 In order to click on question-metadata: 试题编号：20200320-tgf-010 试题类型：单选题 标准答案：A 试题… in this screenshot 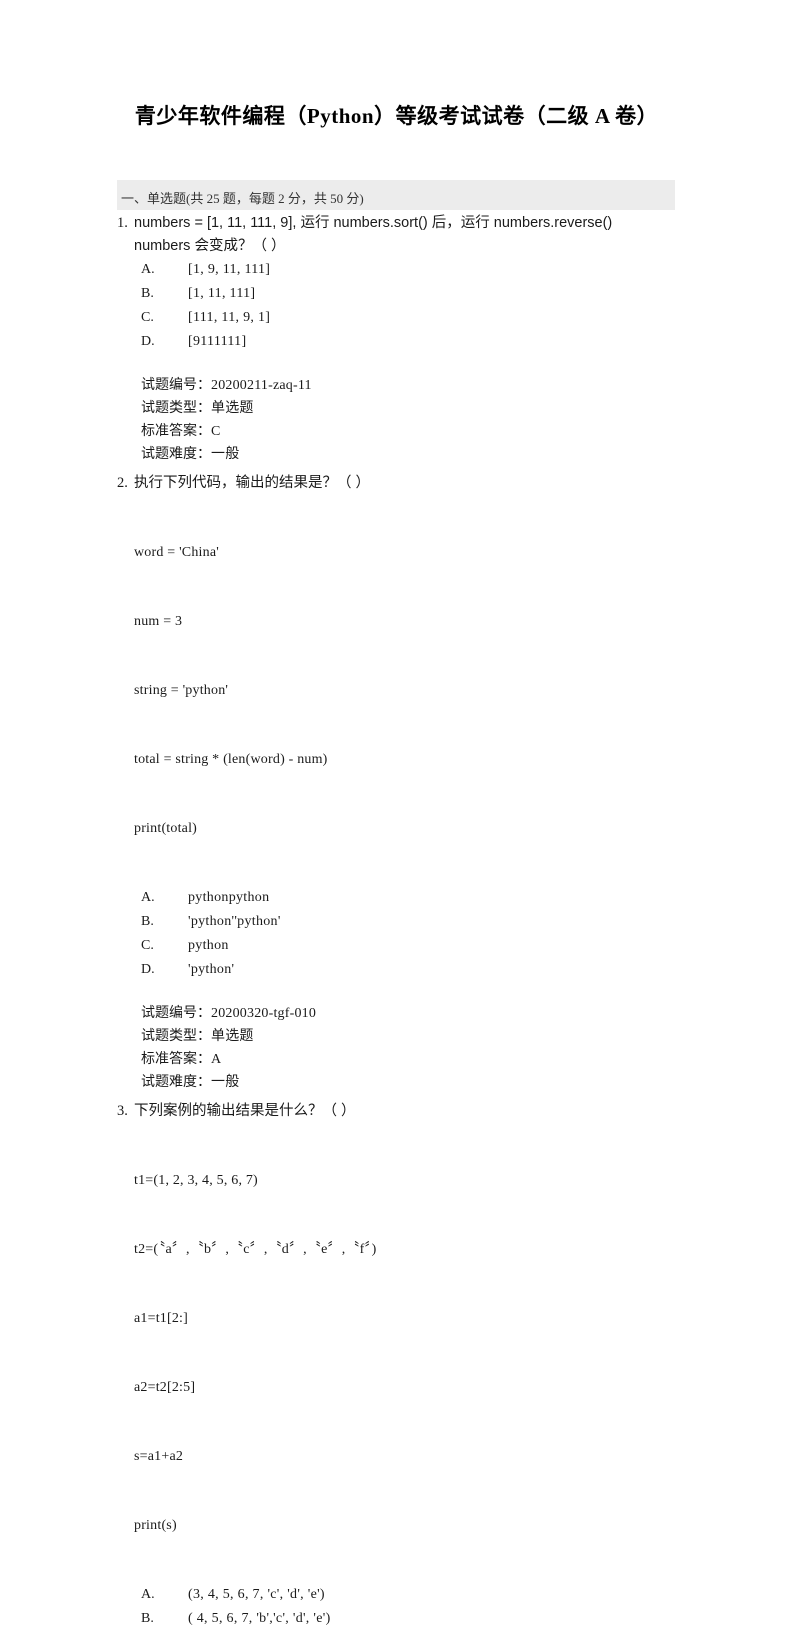, I will do `click(397, 1048)`.